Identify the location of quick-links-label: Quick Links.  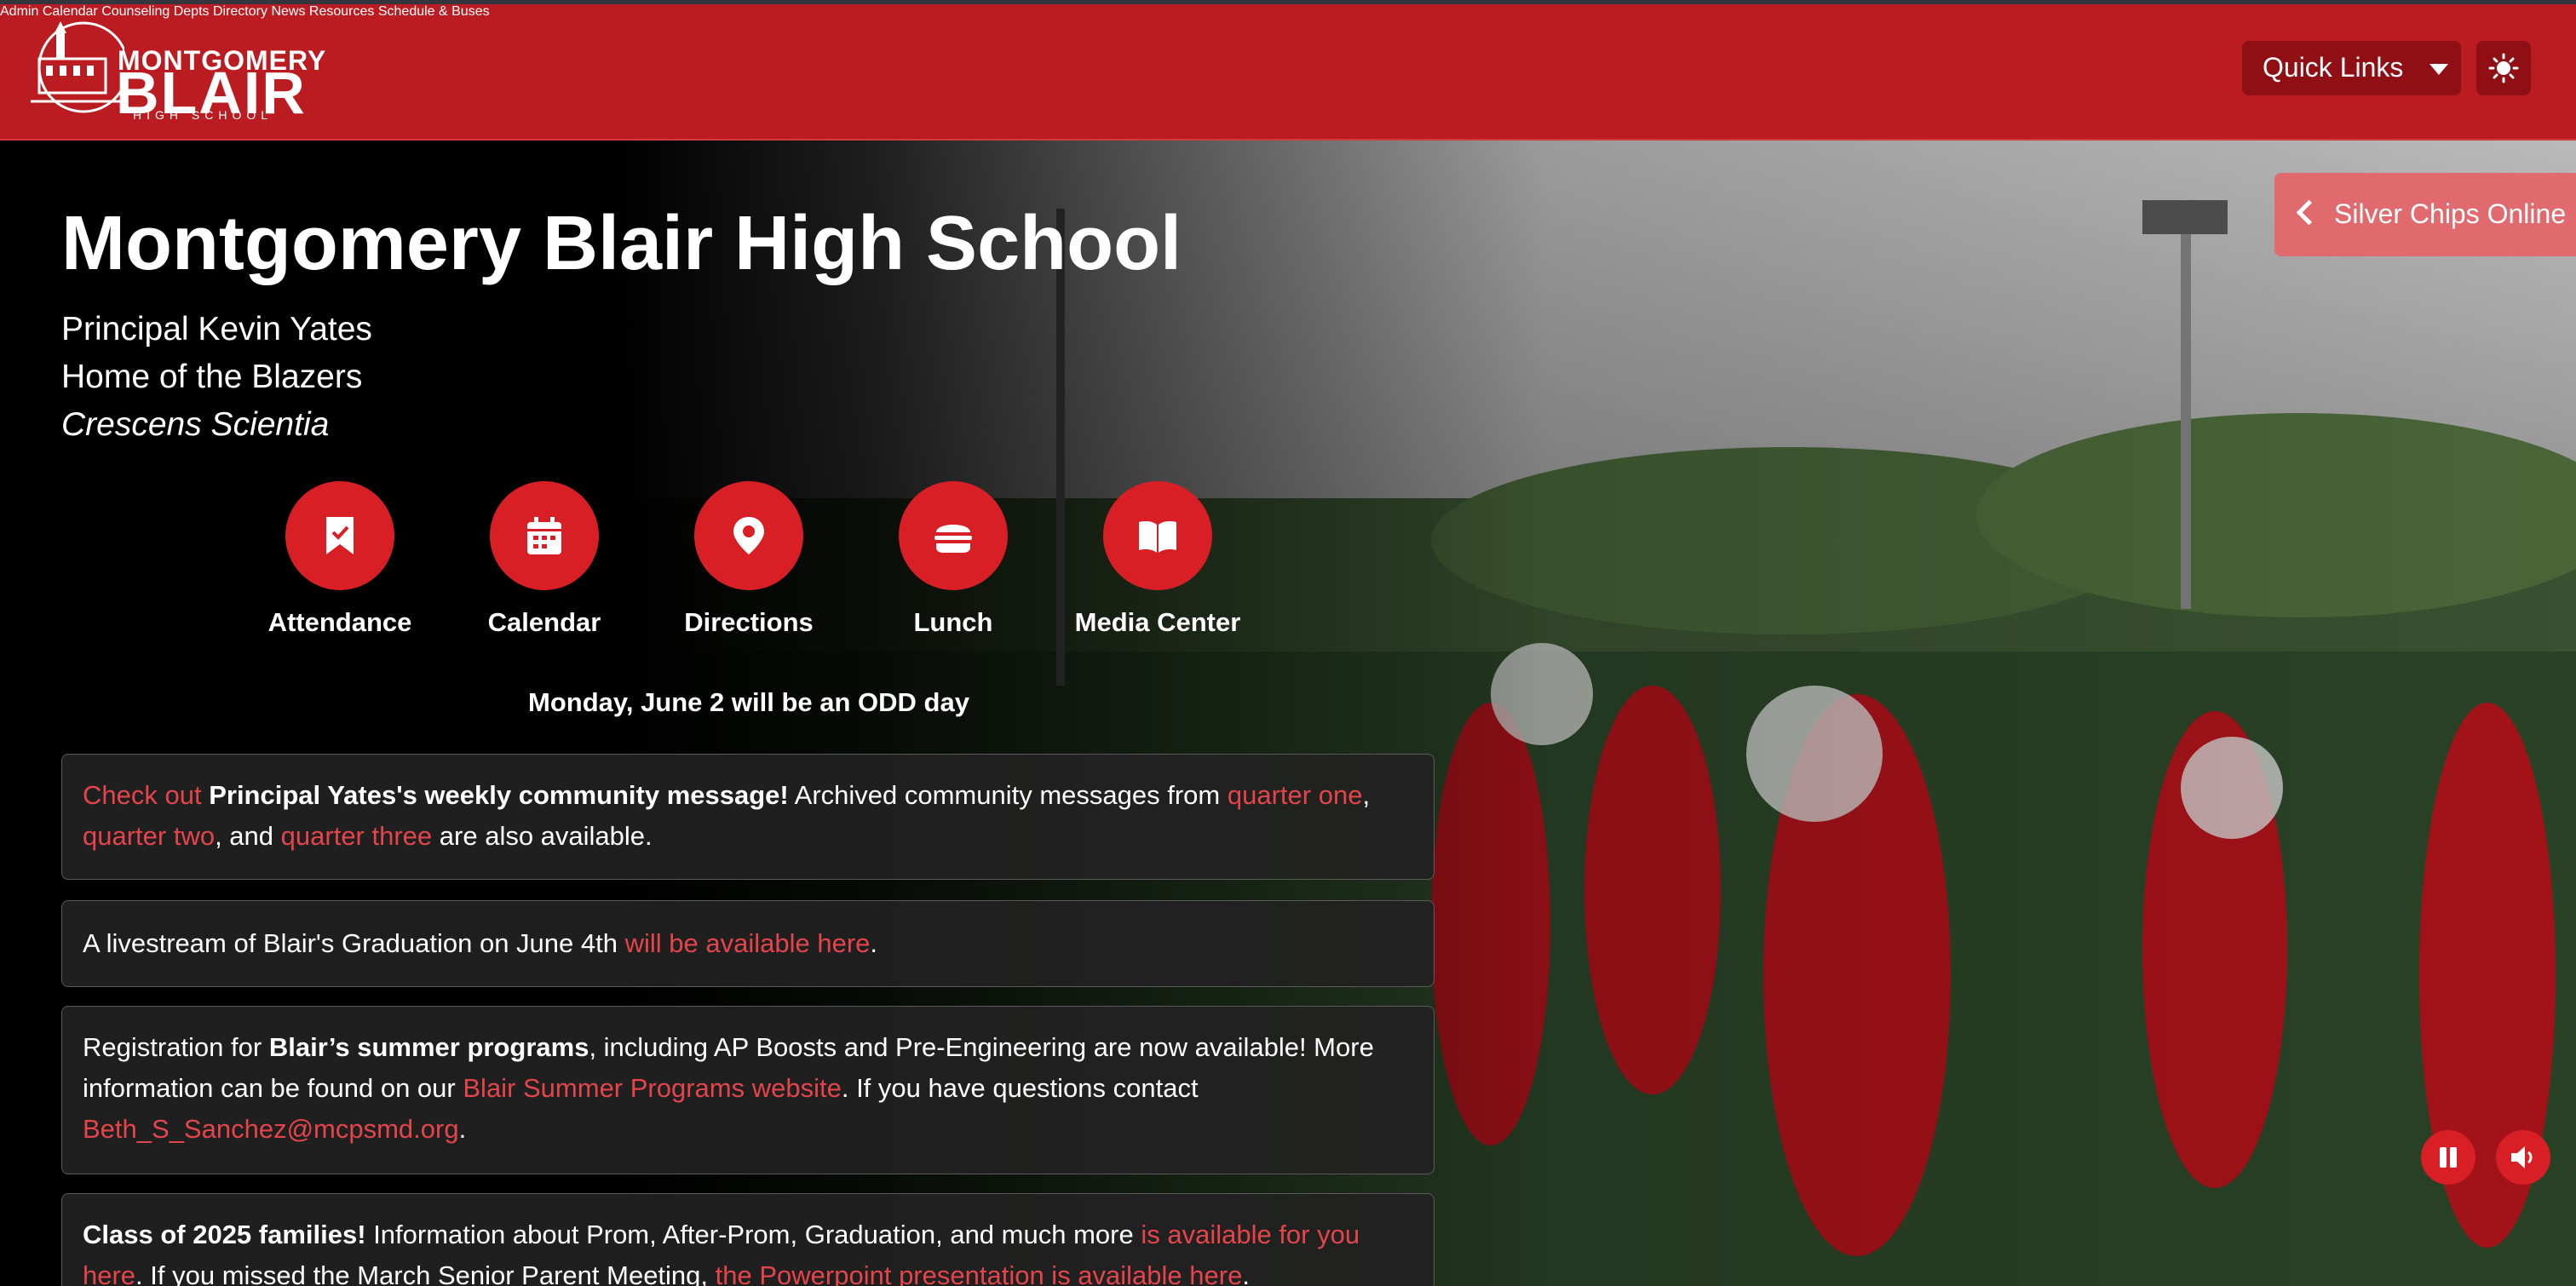
(2333, 68).